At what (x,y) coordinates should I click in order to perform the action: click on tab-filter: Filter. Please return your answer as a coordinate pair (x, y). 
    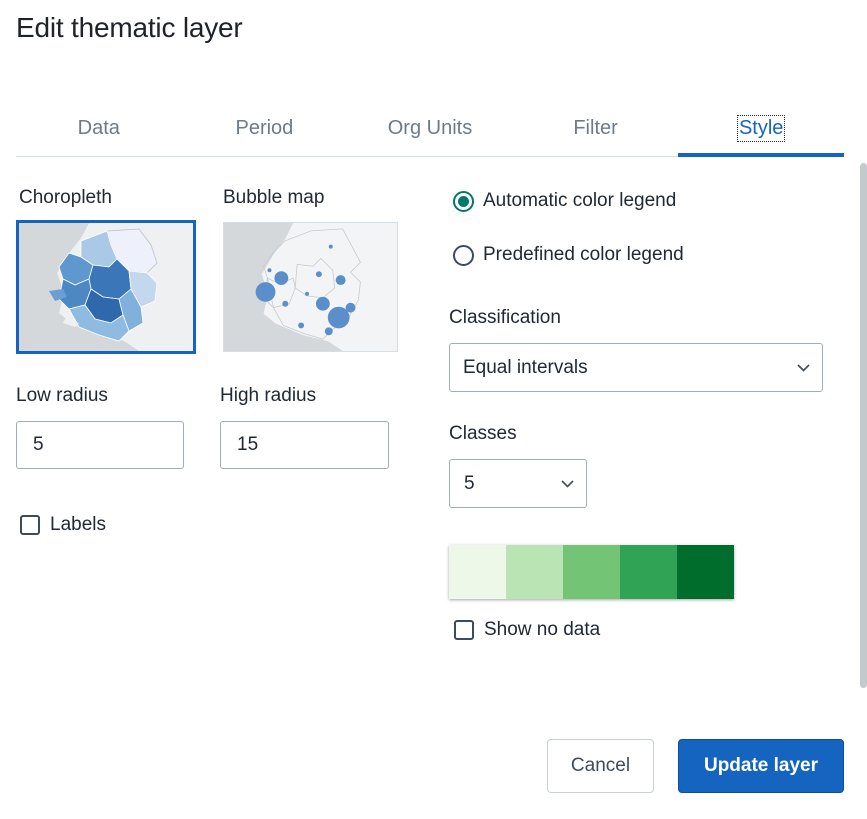
    Looking at the image, I should click on (596, 128).